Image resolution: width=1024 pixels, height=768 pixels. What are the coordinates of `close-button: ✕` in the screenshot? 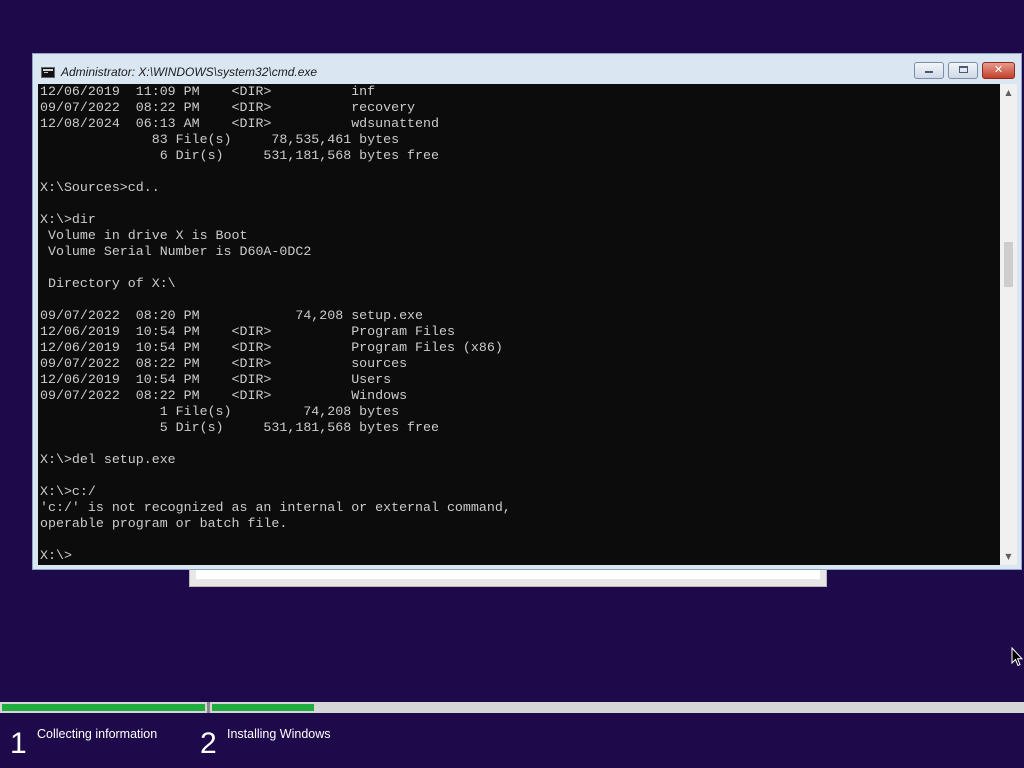 It's located at (998, 70).